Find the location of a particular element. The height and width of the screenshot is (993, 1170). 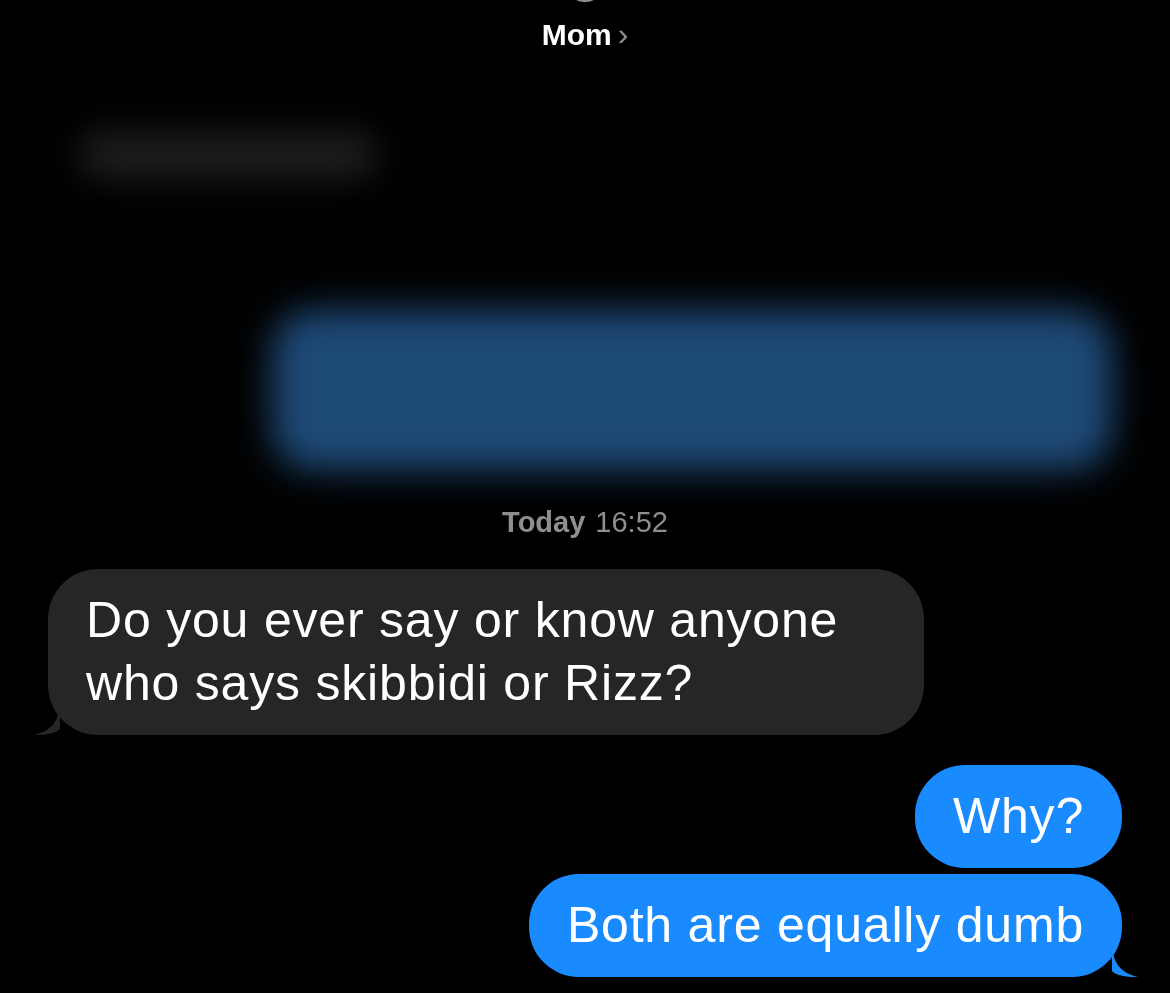

contact-name: Mom is located at coordinates (576, 35).